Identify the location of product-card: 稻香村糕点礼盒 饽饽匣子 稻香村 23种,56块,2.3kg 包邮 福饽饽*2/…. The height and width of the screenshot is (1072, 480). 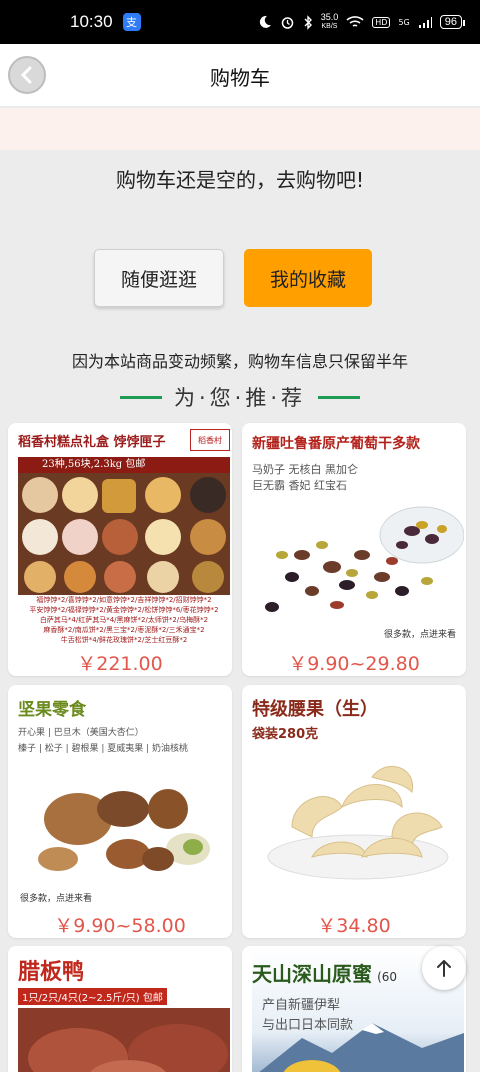
(120, 549).